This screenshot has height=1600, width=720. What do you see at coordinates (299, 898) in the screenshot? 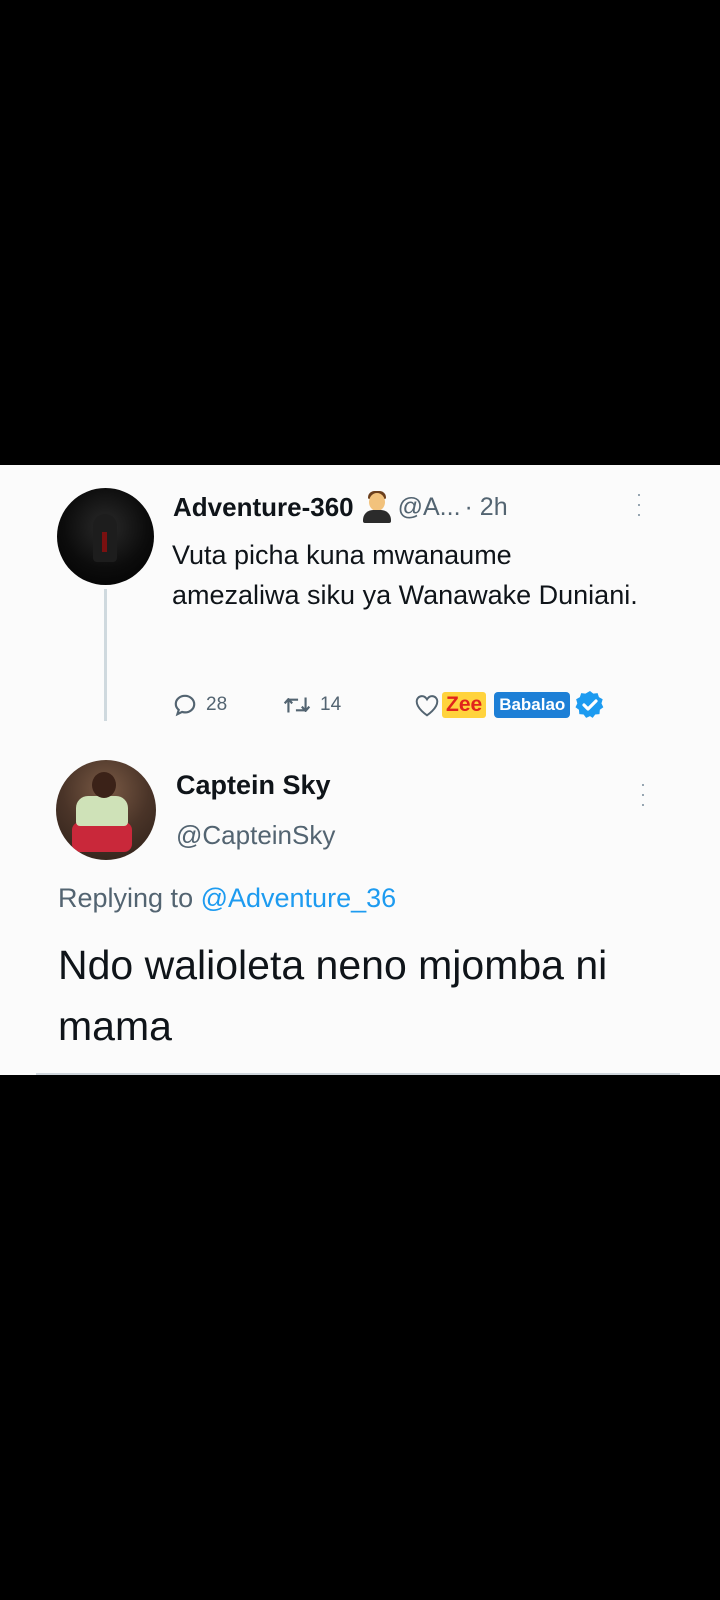
I see `replying-mention-link: @Adventure_36` at bounding box center [299, 898].